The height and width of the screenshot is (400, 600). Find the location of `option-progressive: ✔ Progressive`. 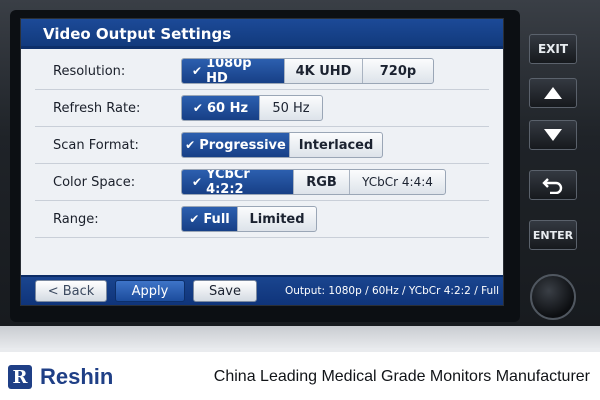

option-progressive: ✔ Progressive is located at coordinates (236, 145).